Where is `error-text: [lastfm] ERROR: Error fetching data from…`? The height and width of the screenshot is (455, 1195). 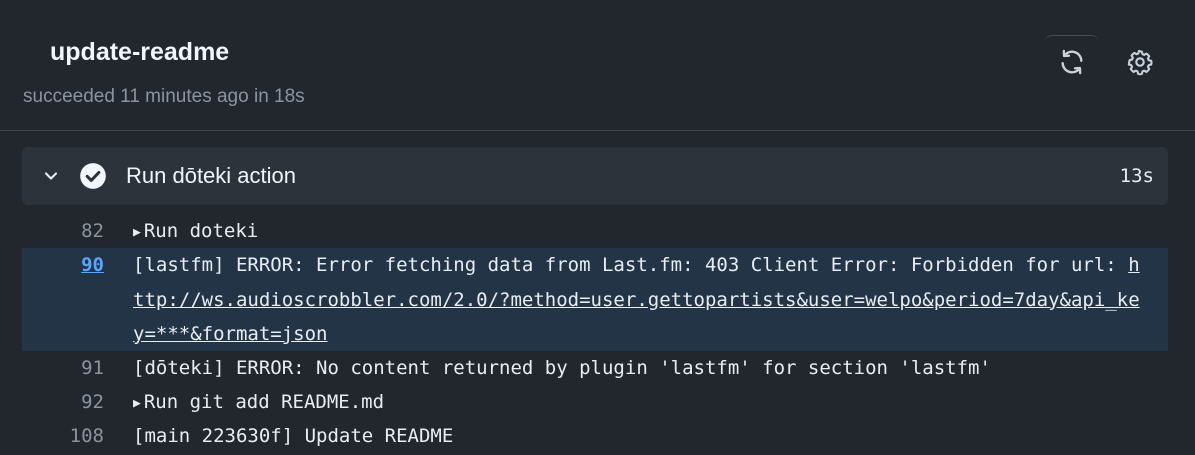 error-text: [lastfm] ERROR: Error fetching data from… is located at coordinates (631, 265).